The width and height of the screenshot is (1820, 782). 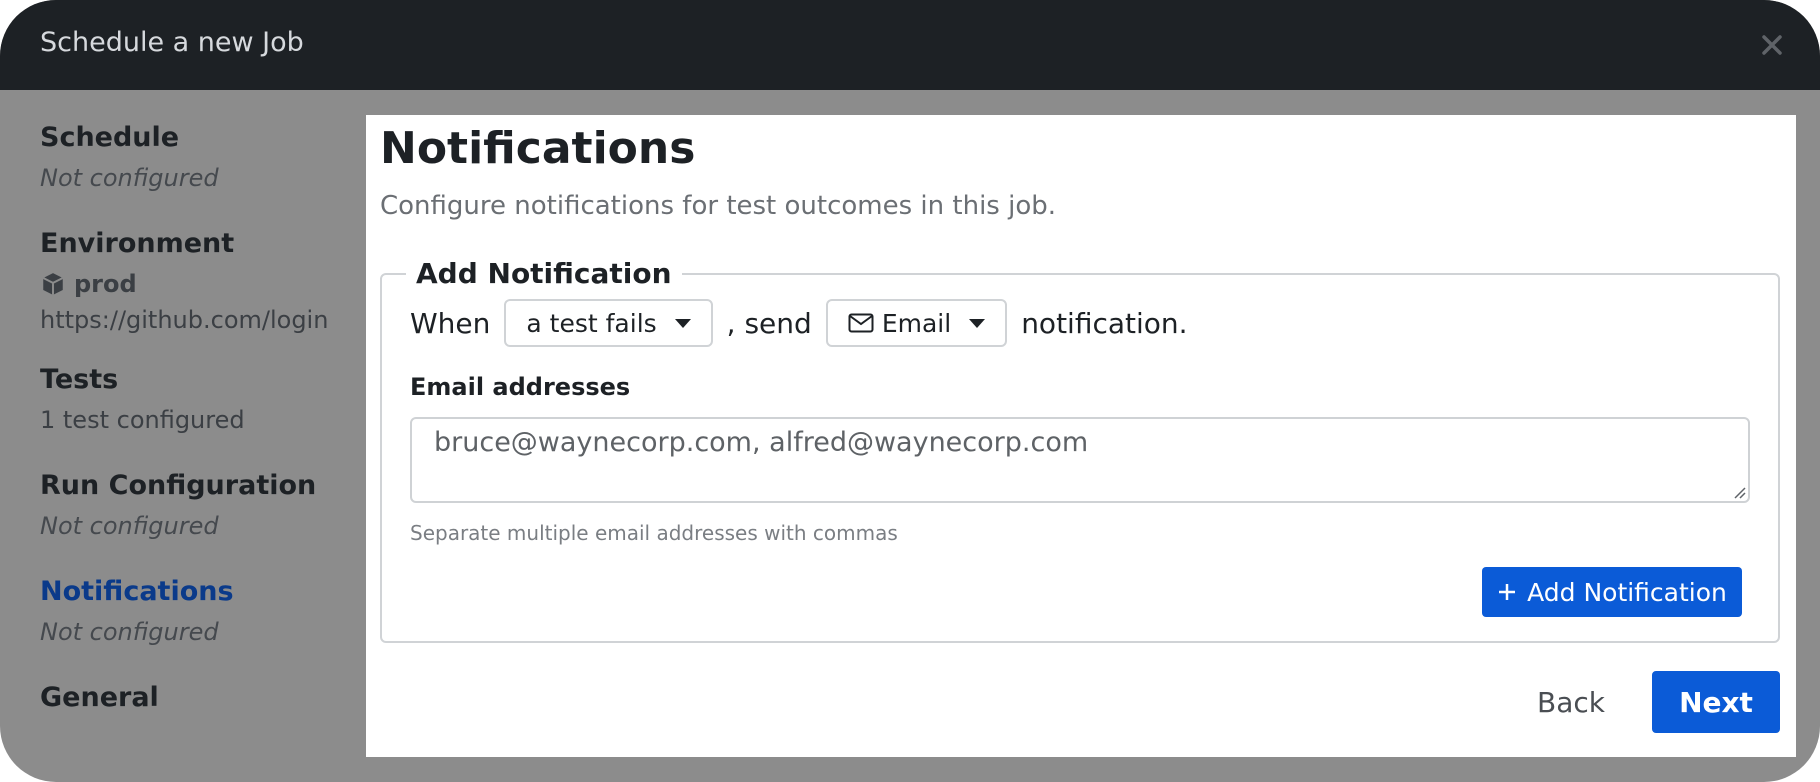 I want to click on email-addresses-label: Email addresses, so click(x=520, y=387).